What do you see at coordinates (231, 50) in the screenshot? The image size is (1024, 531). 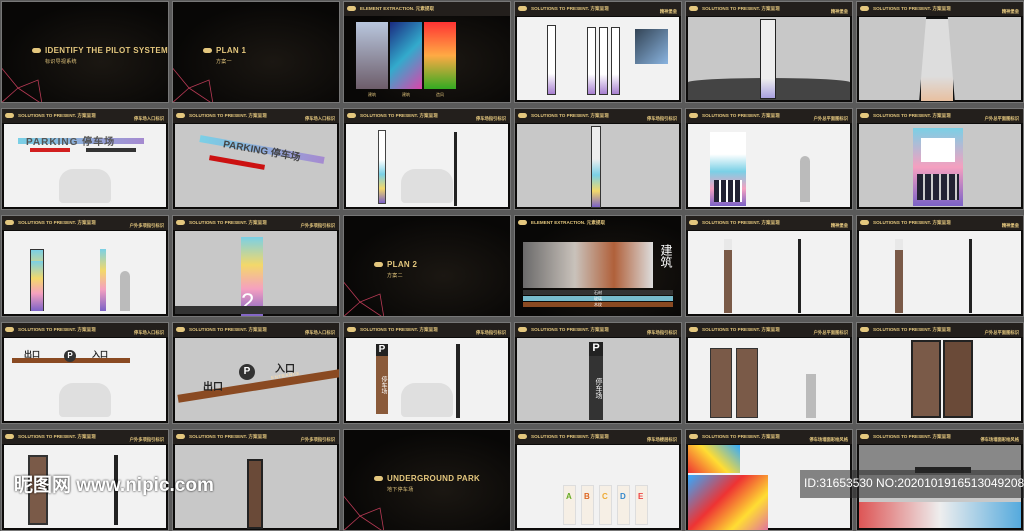 I see `title-text: PLAN 1` at bounding box center [231, 50].